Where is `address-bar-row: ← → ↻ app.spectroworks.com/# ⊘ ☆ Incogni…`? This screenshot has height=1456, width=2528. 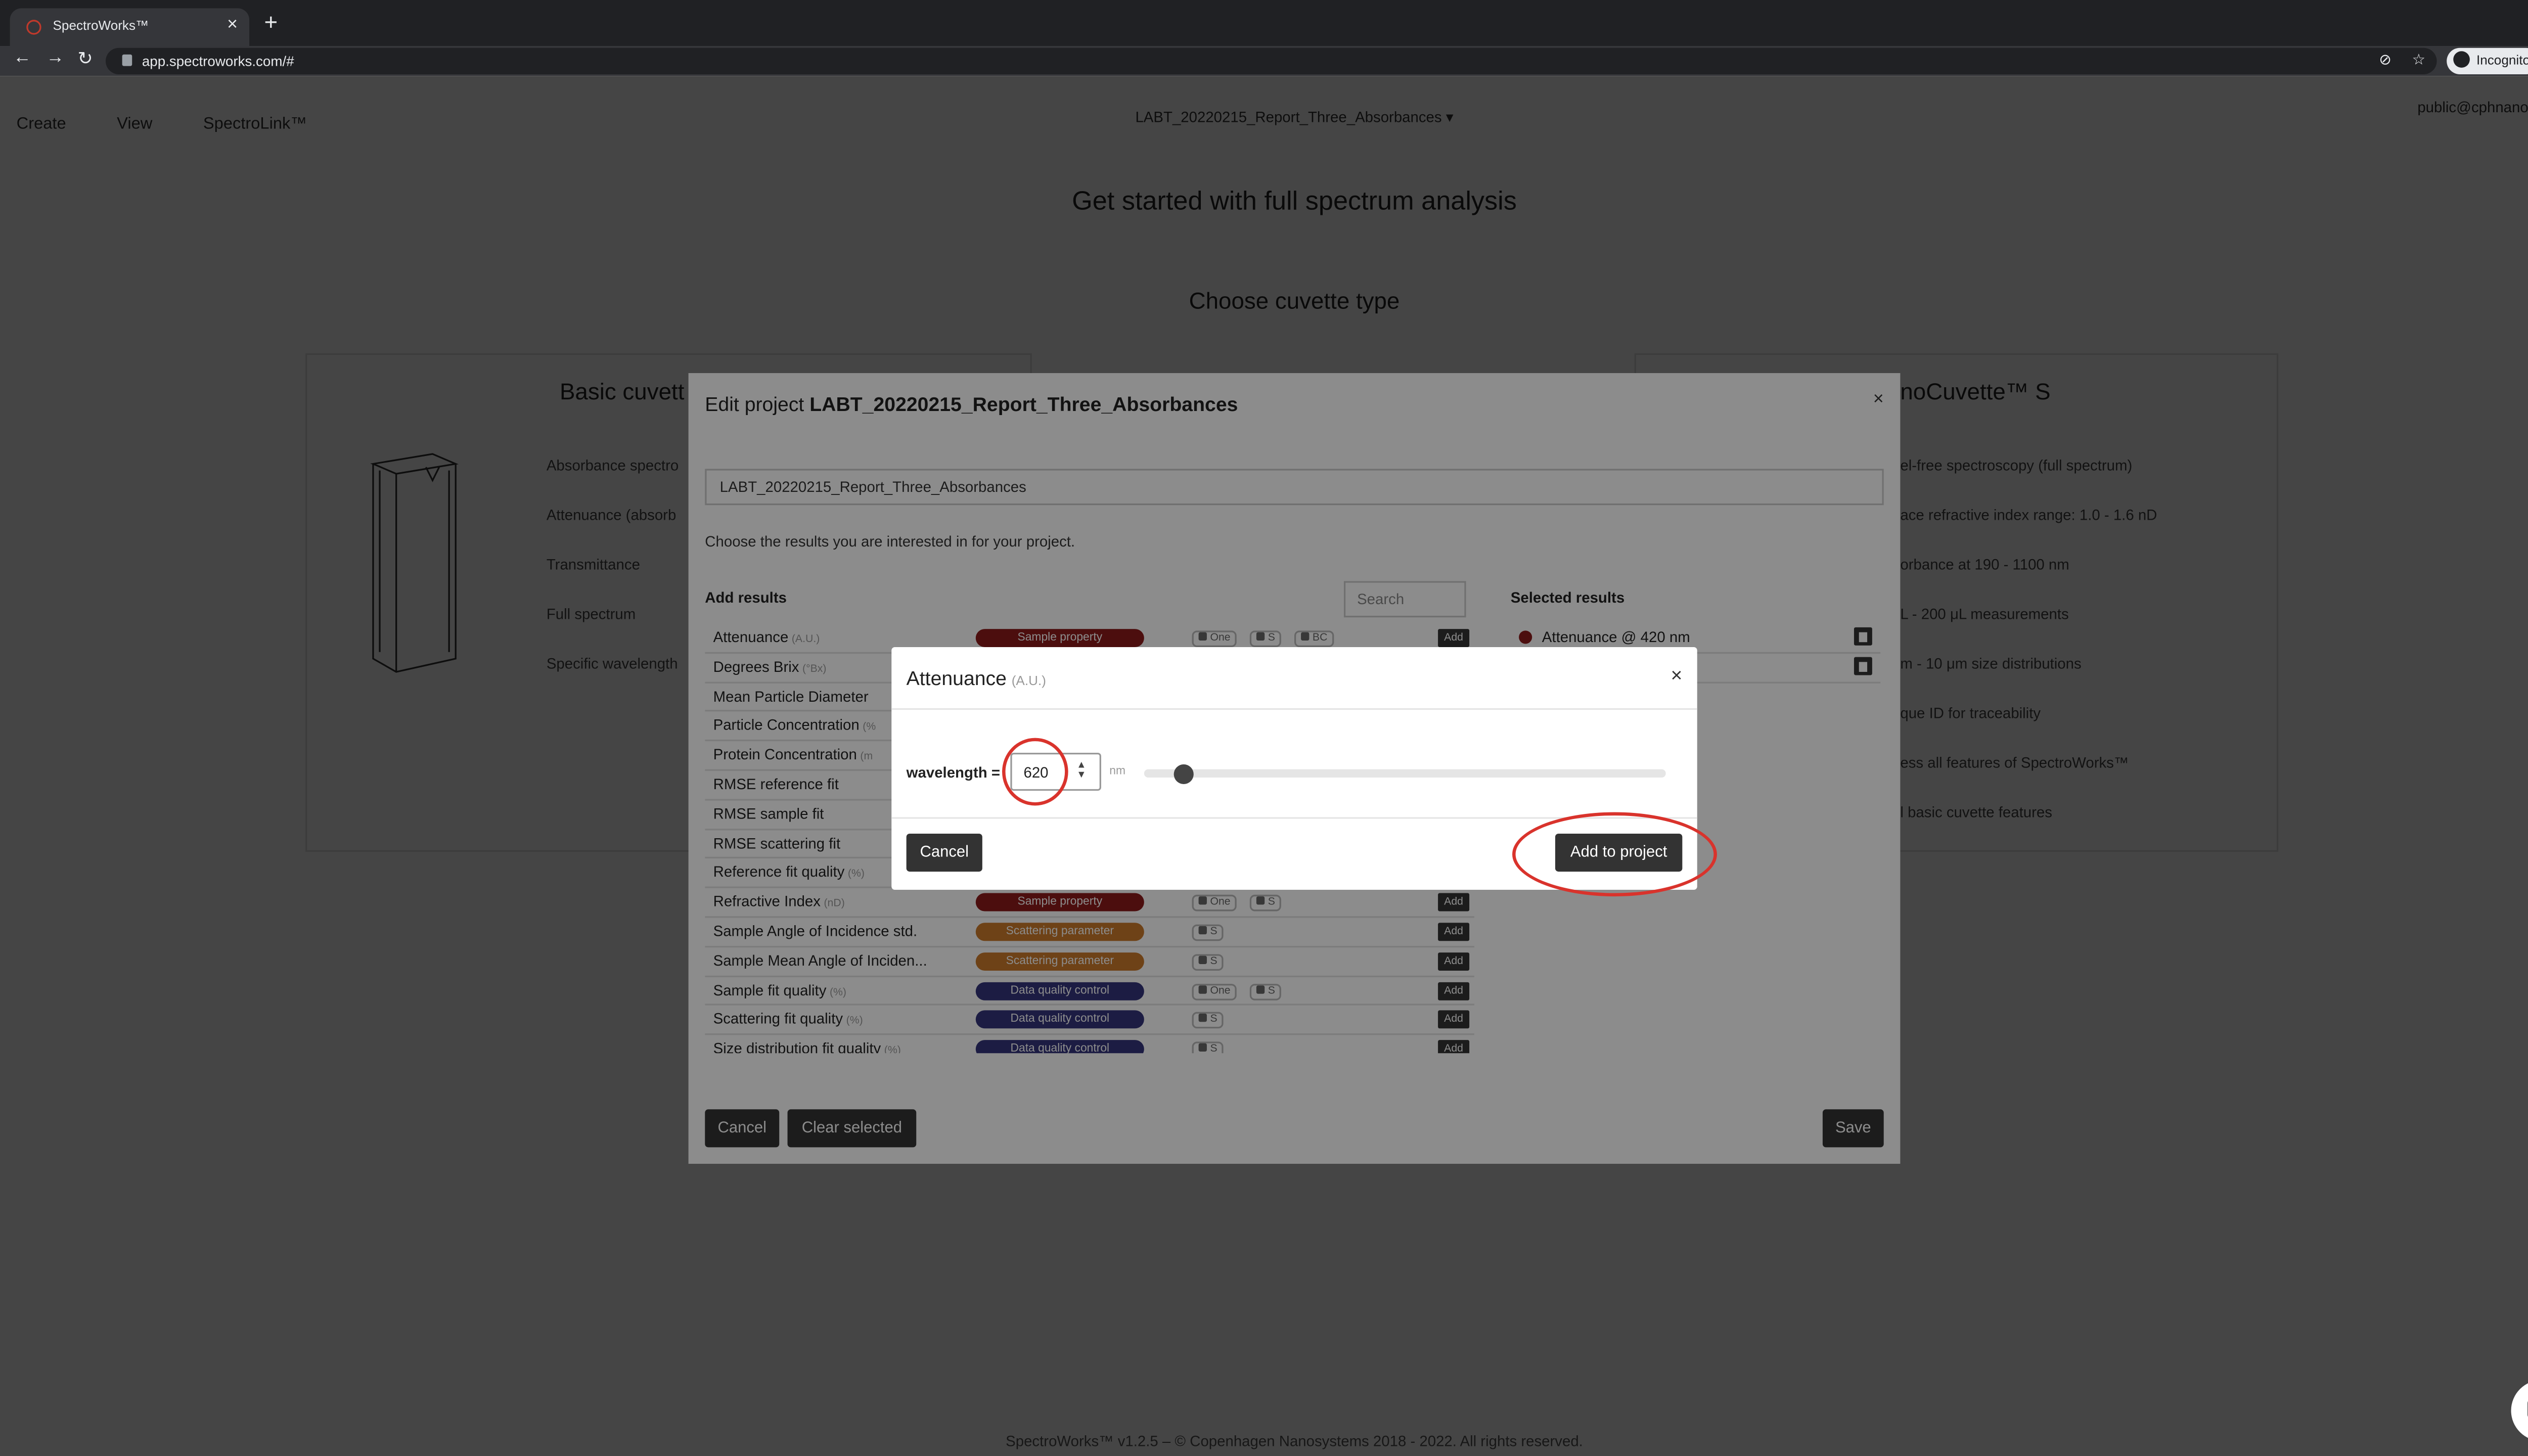 address-bar-row: ← → ↻ app.spectroworks.com/# ⊘ ☆ Incogni… is located at coordinates (1264, 61).